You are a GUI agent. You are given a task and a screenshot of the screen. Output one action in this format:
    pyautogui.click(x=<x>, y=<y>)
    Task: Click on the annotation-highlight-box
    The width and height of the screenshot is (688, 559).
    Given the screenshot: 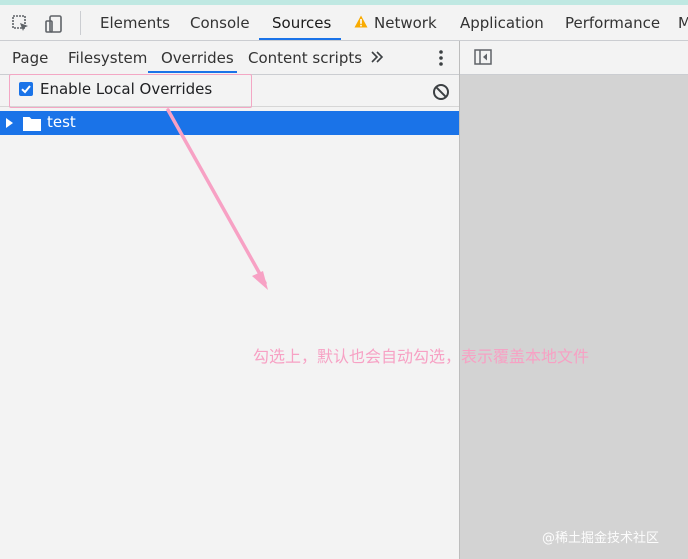 What is the action you would take?
    pyautogui.click(x=130, y=91)
    